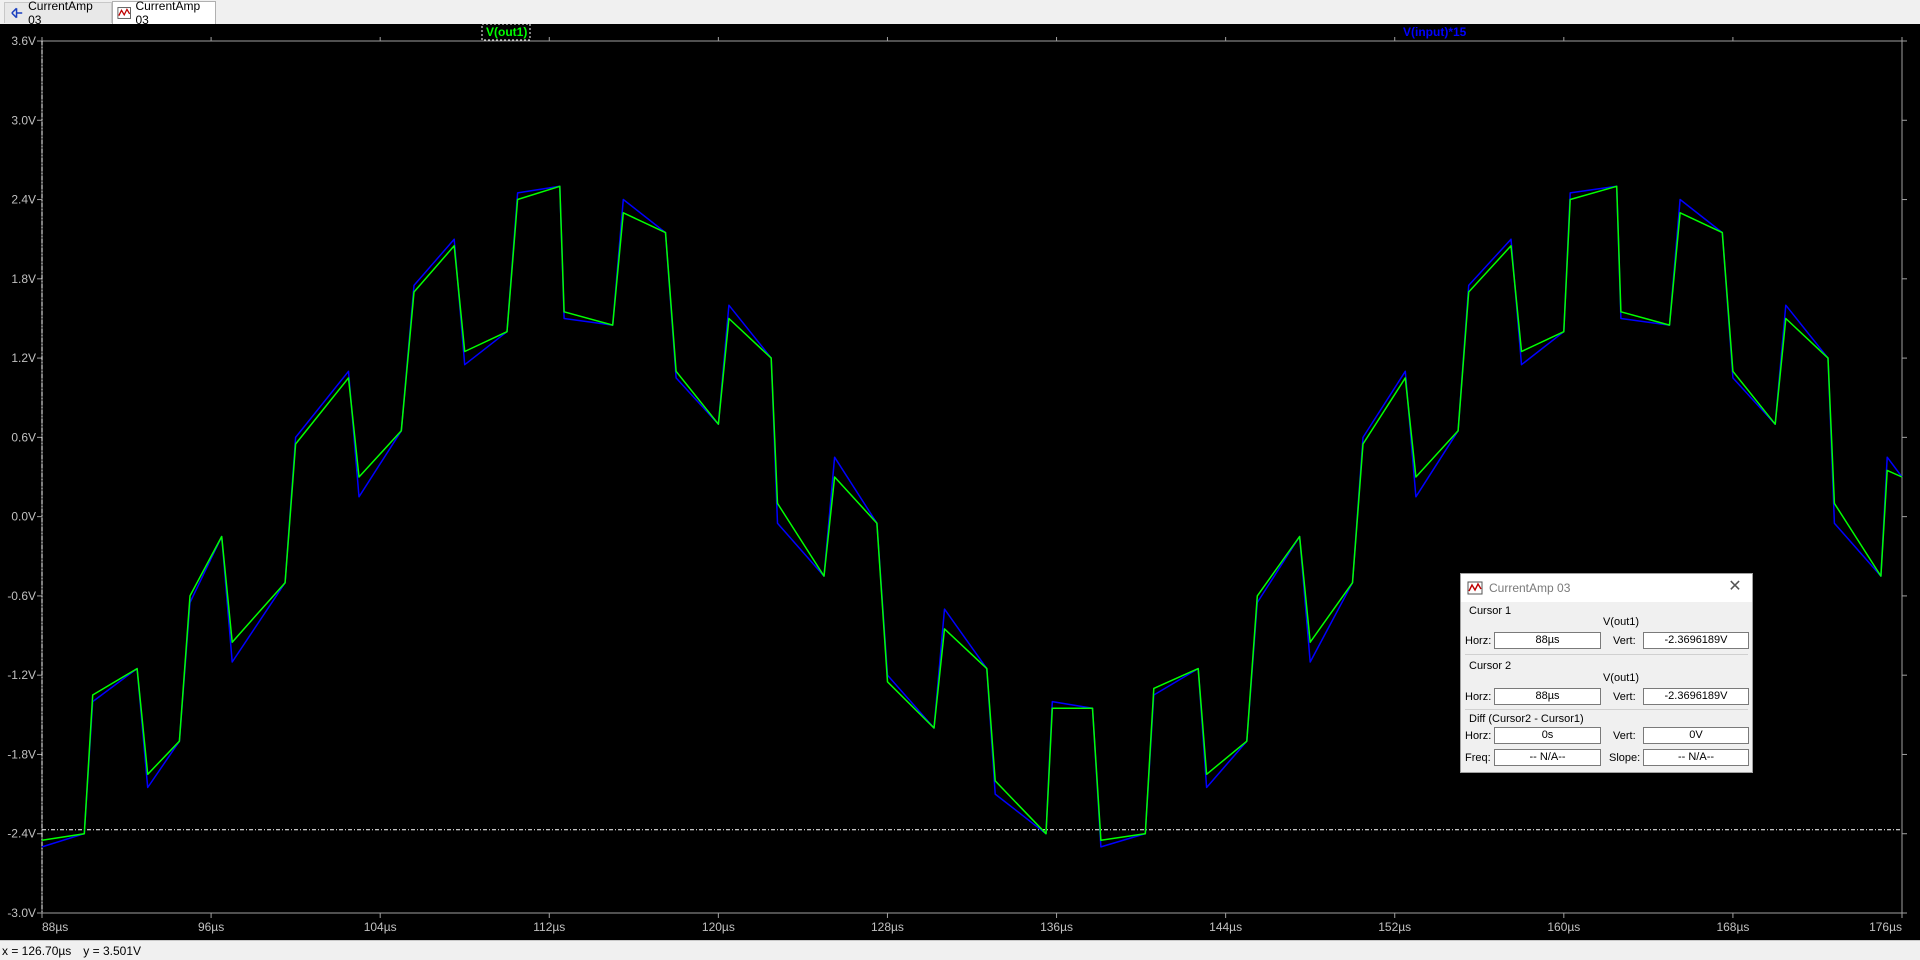 The image size is (1920, 960). What do you see at coordinates (1547, 696) in the screenshot?
I see `cursor2-horz-field: 88µs` at bounding box center [1547, 696].